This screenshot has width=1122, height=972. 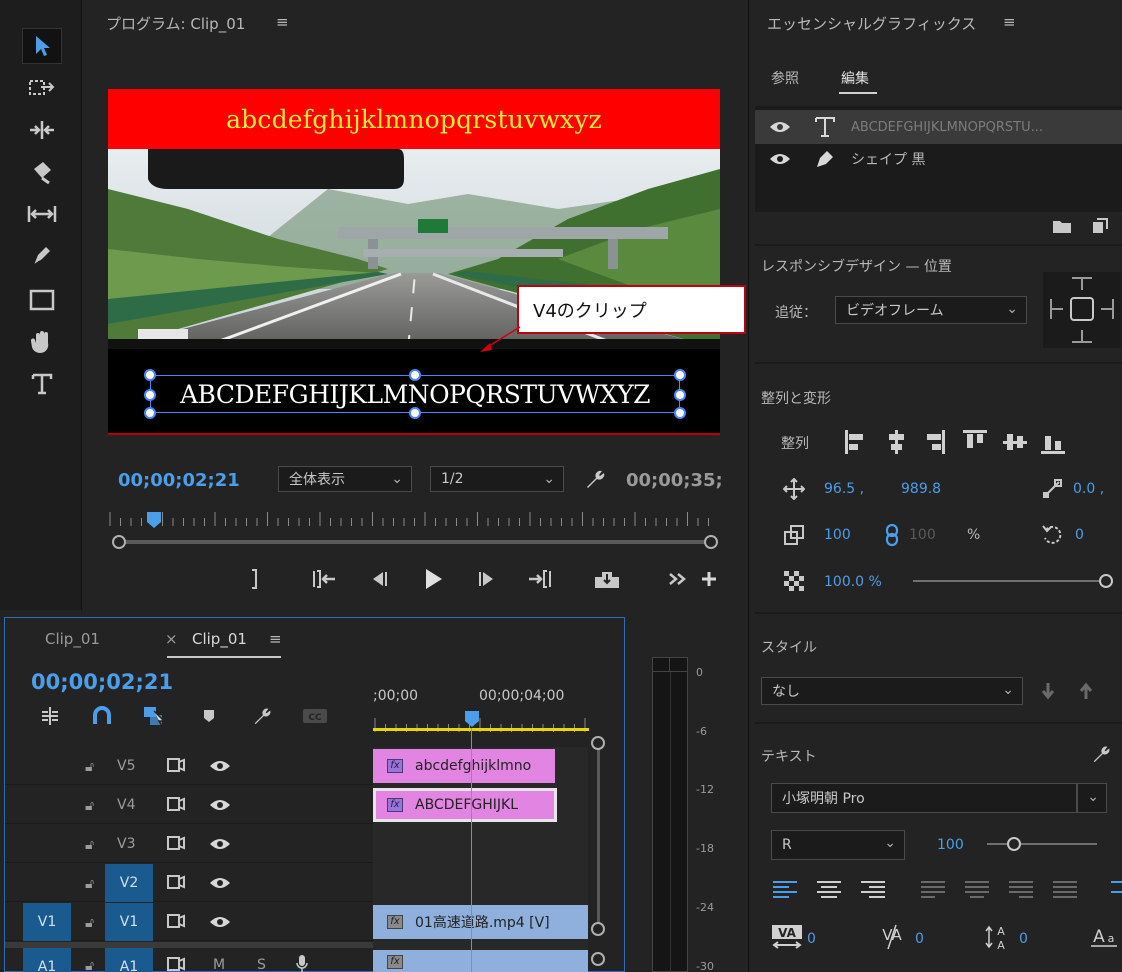 What do you see at coordinates (464, 766) in the screenshot?
I see `clip-v5-title: fx abcdefghijklmno` at bounding box center [464, 766].